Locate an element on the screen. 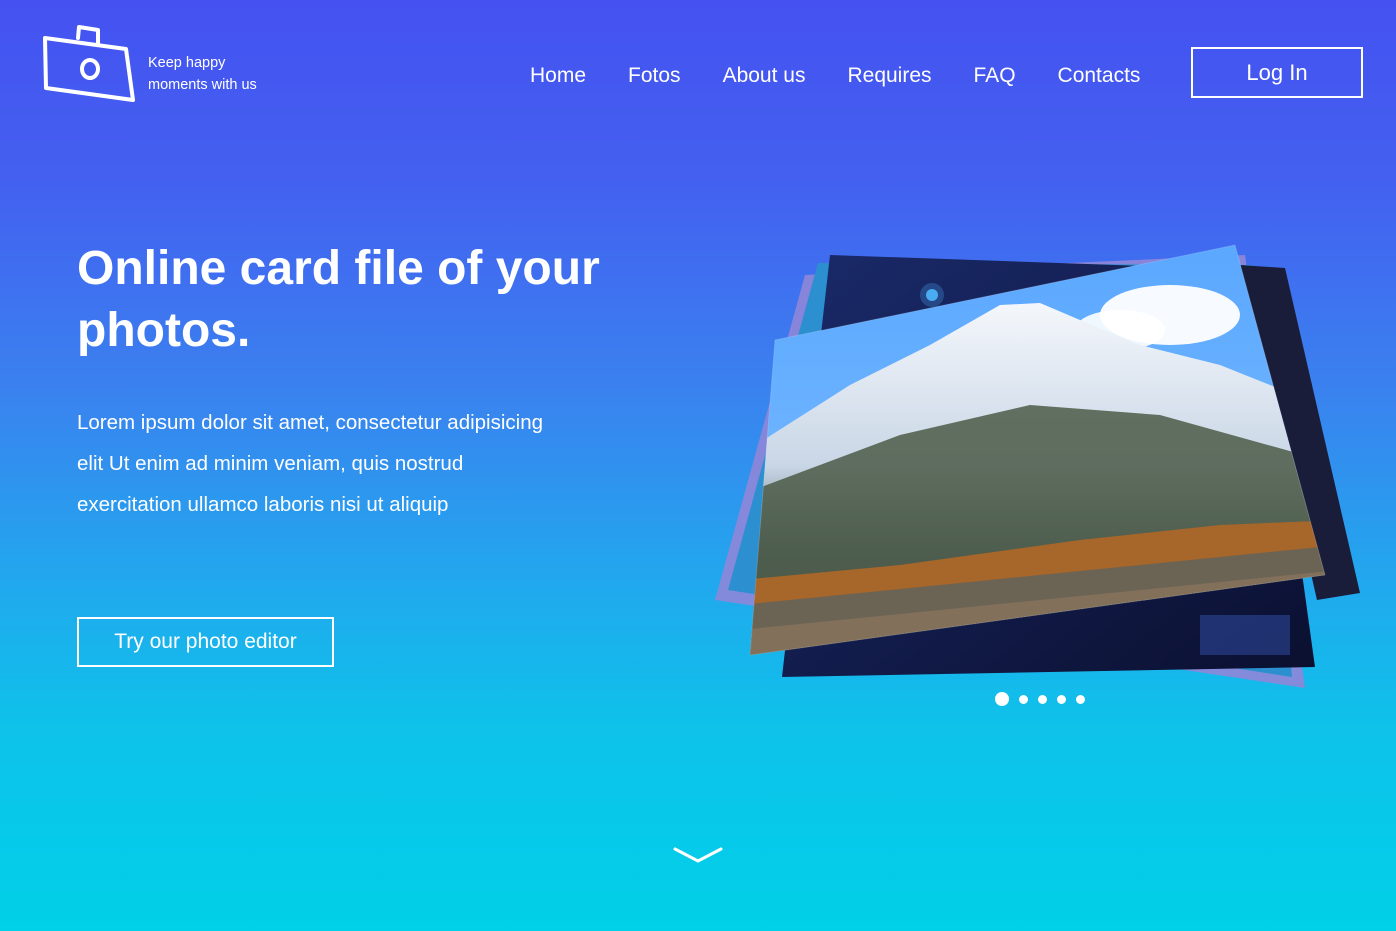 The image size is (1396, 931). login-button: Log In is located at coordinates (1277, 72).